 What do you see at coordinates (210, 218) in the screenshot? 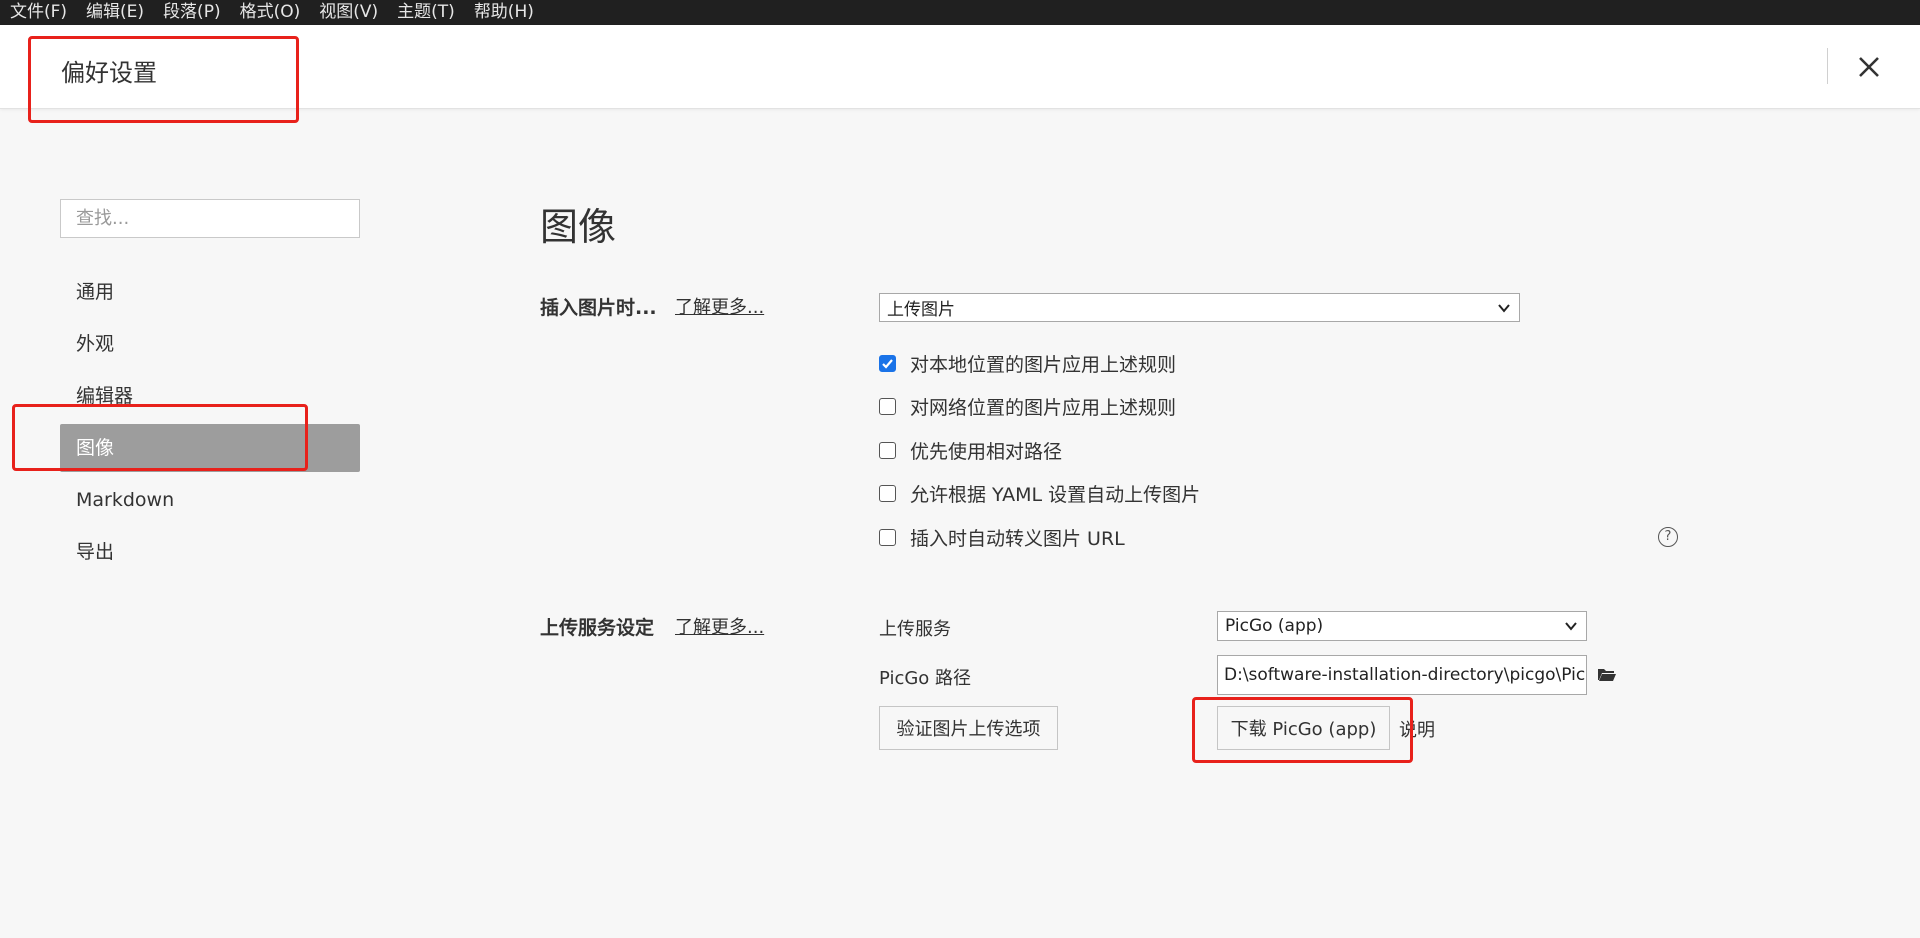
I see `search-input` at bounding box center [210, 218].